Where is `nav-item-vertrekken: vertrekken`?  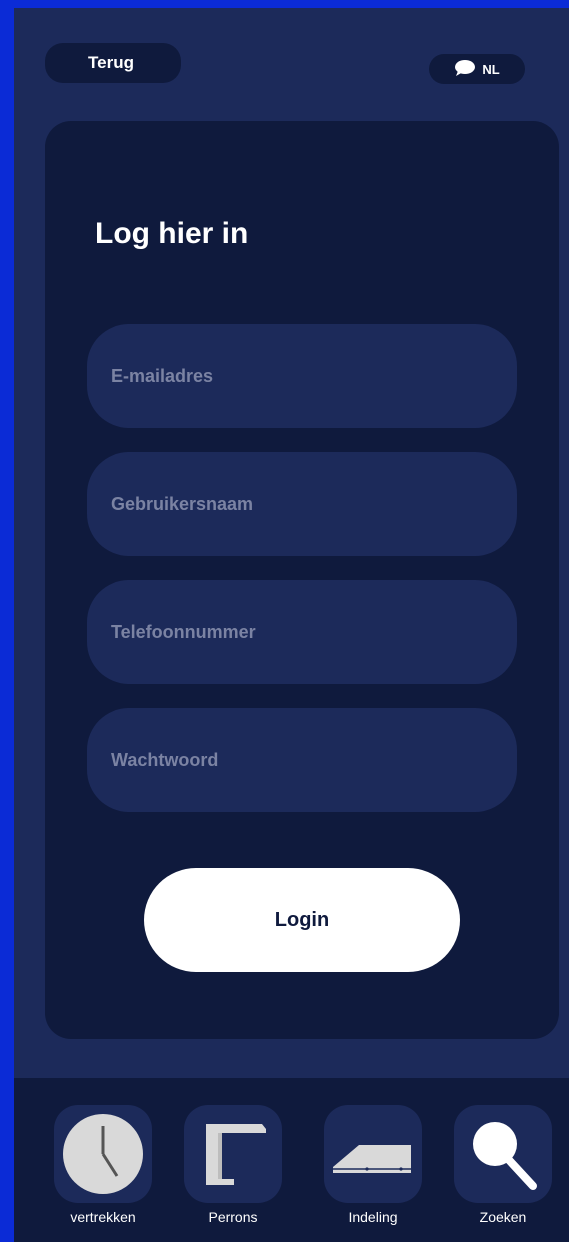 nav-item-vertrekken: vertrekken is located at coordinates (103, 1165).